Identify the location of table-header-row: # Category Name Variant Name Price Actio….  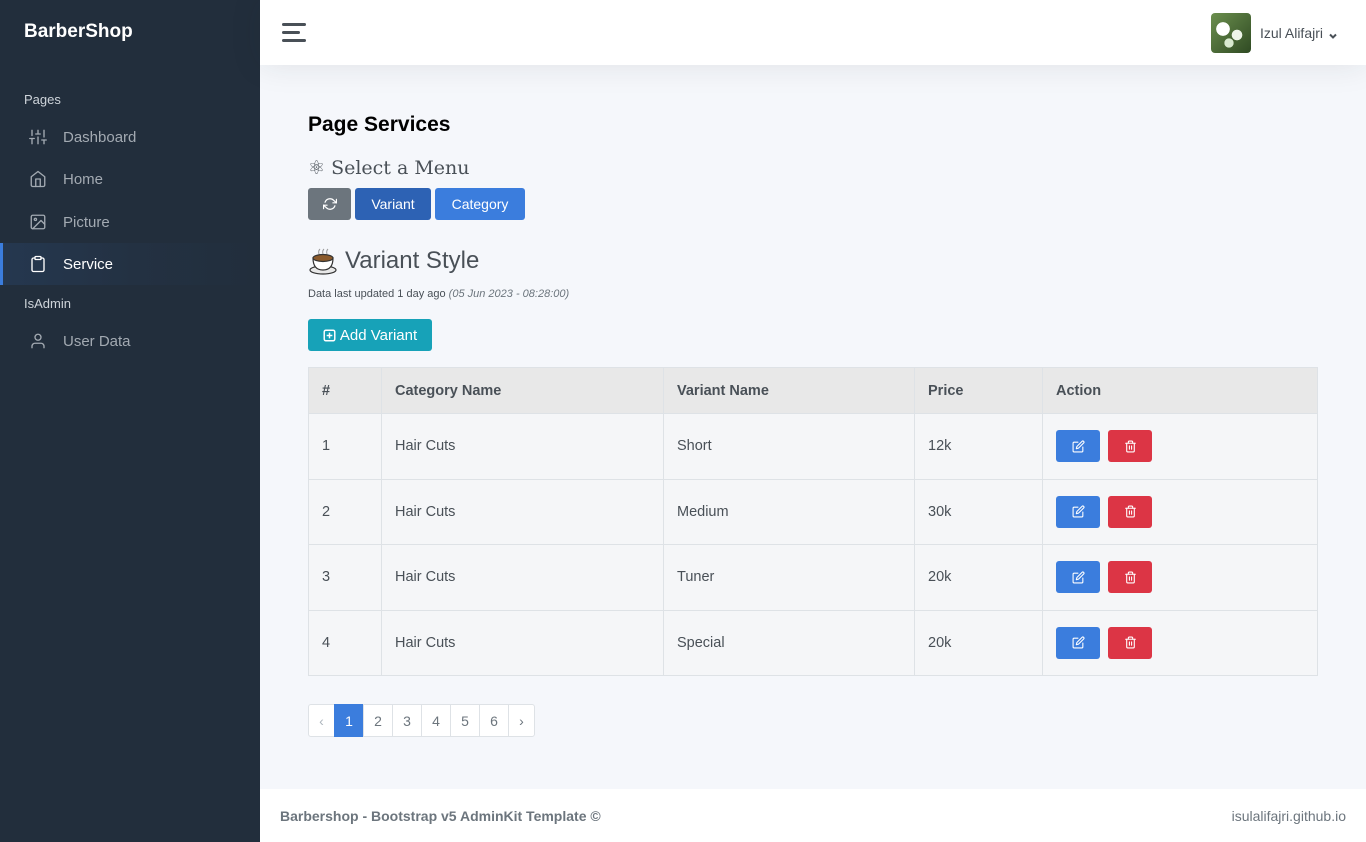
(813, 390).